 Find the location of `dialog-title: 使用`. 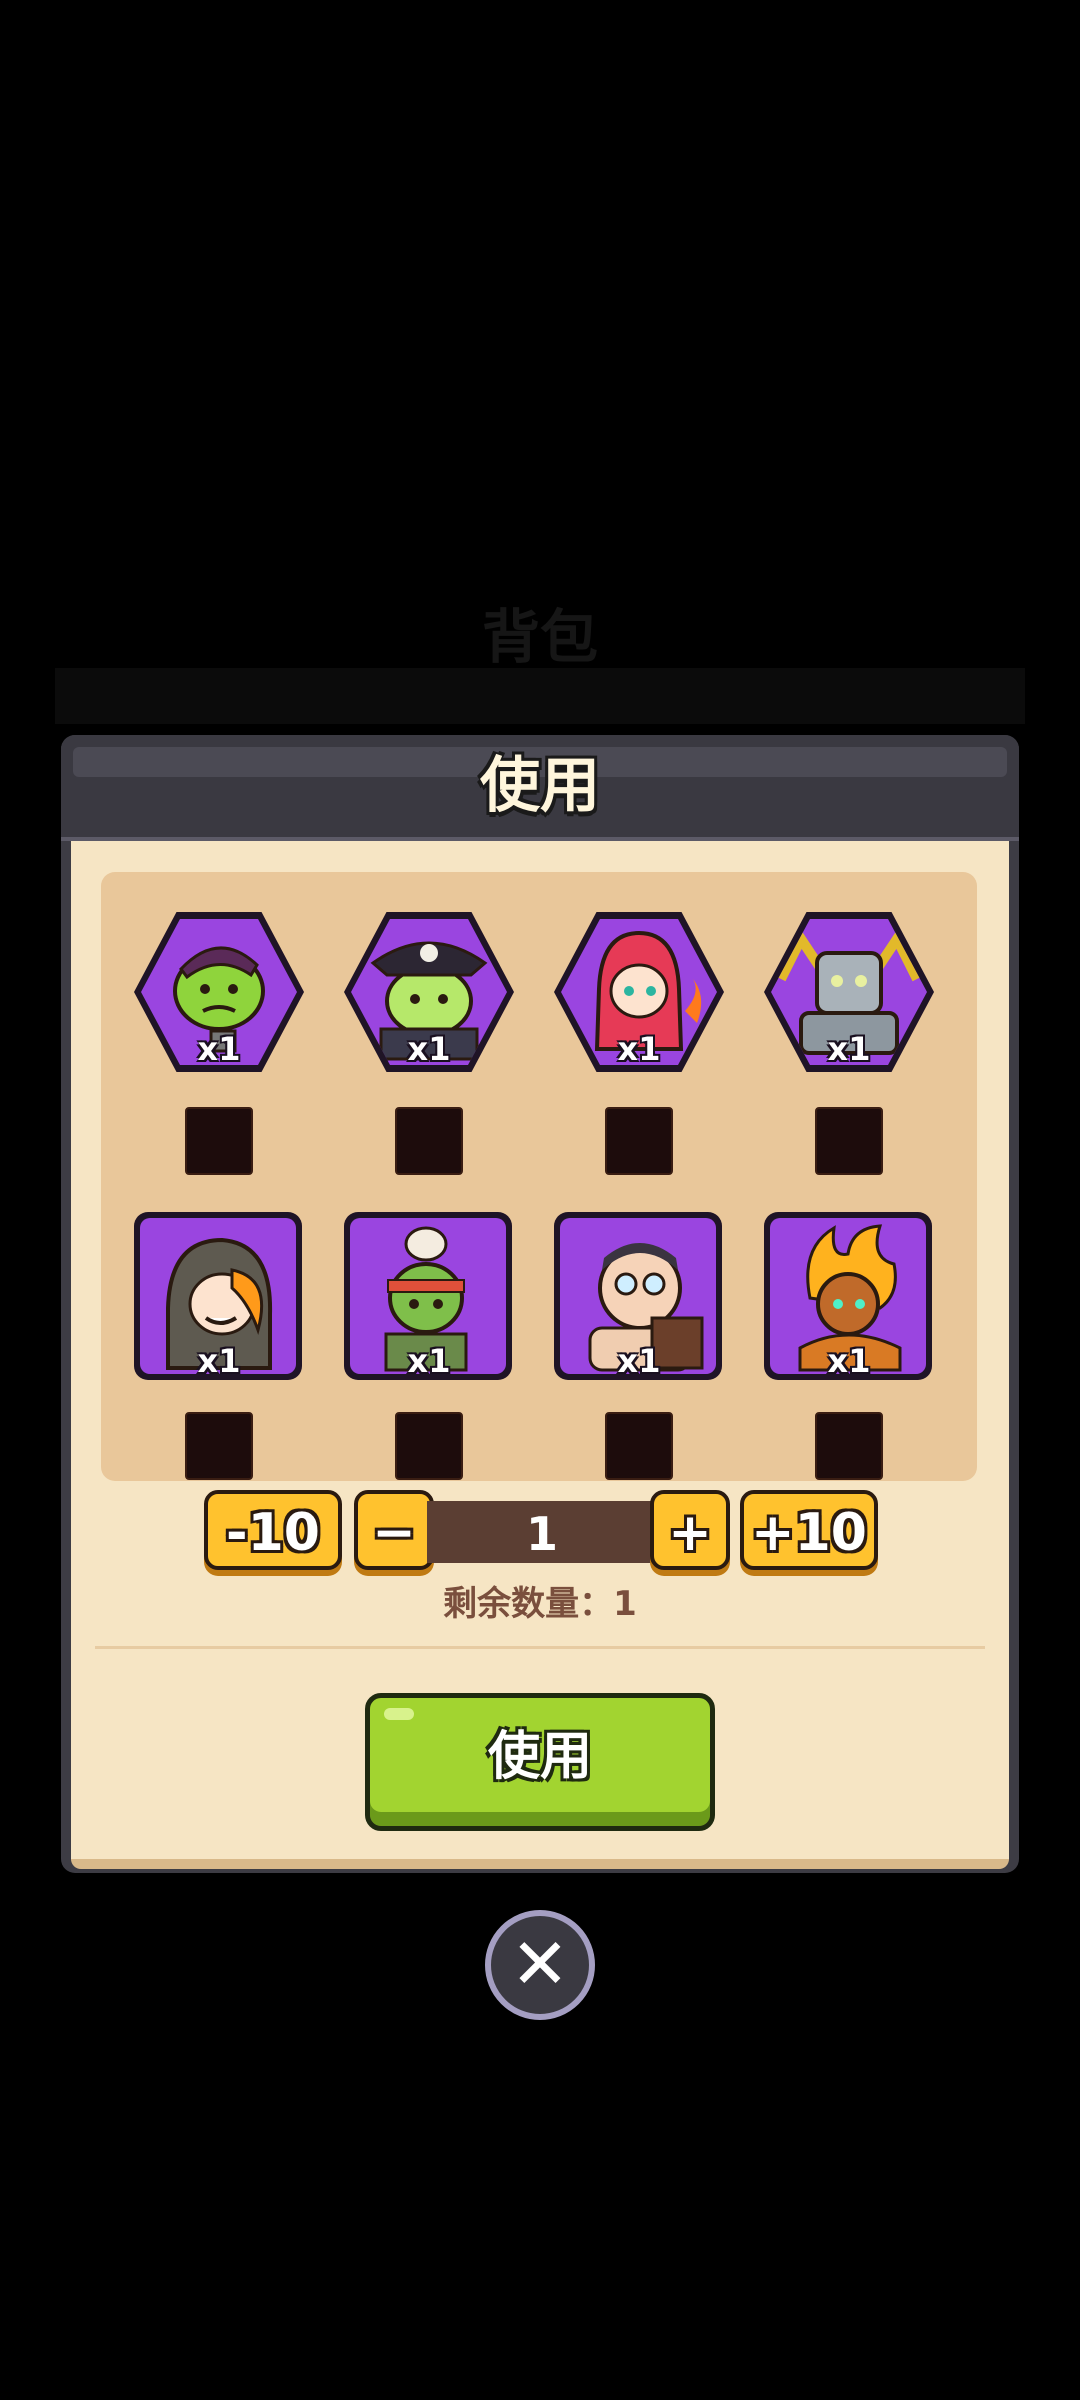

dialog-title: 使用 is located at coordinates (540, 786).